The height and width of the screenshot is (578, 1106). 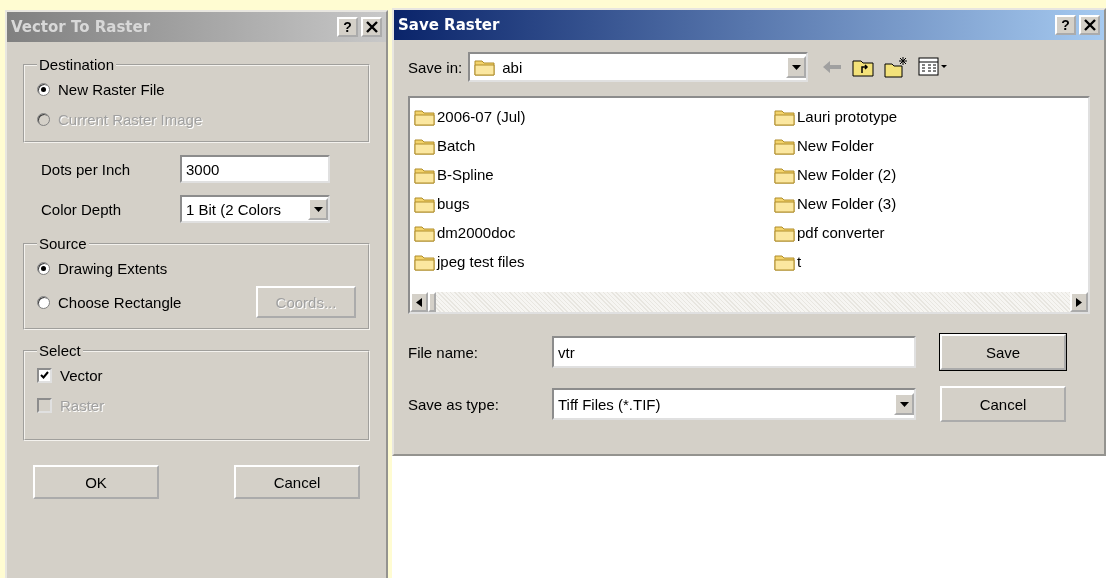 What do you see at coordinates (929, 261) in the screenshot?
I see `folder-item: t` at bounding box center [929, 261].